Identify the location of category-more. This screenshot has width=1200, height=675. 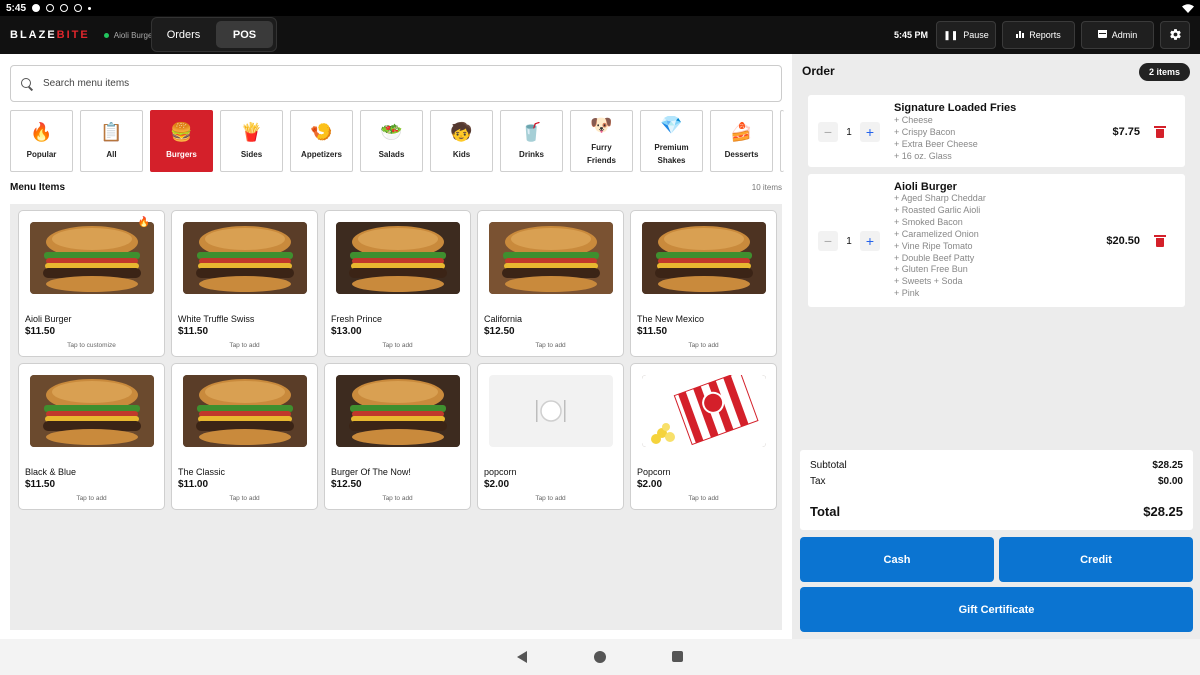
(782, 141).